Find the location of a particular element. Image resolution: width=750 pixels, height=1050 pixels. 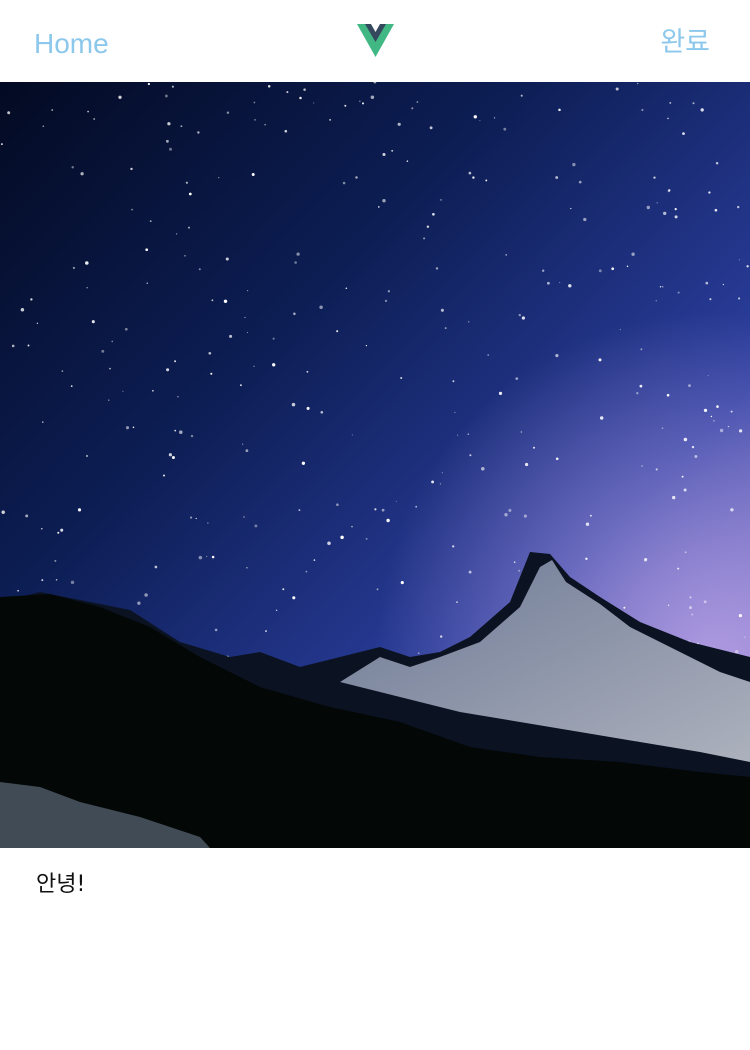

vue-logo-icon is located at coordinates (375, 40).